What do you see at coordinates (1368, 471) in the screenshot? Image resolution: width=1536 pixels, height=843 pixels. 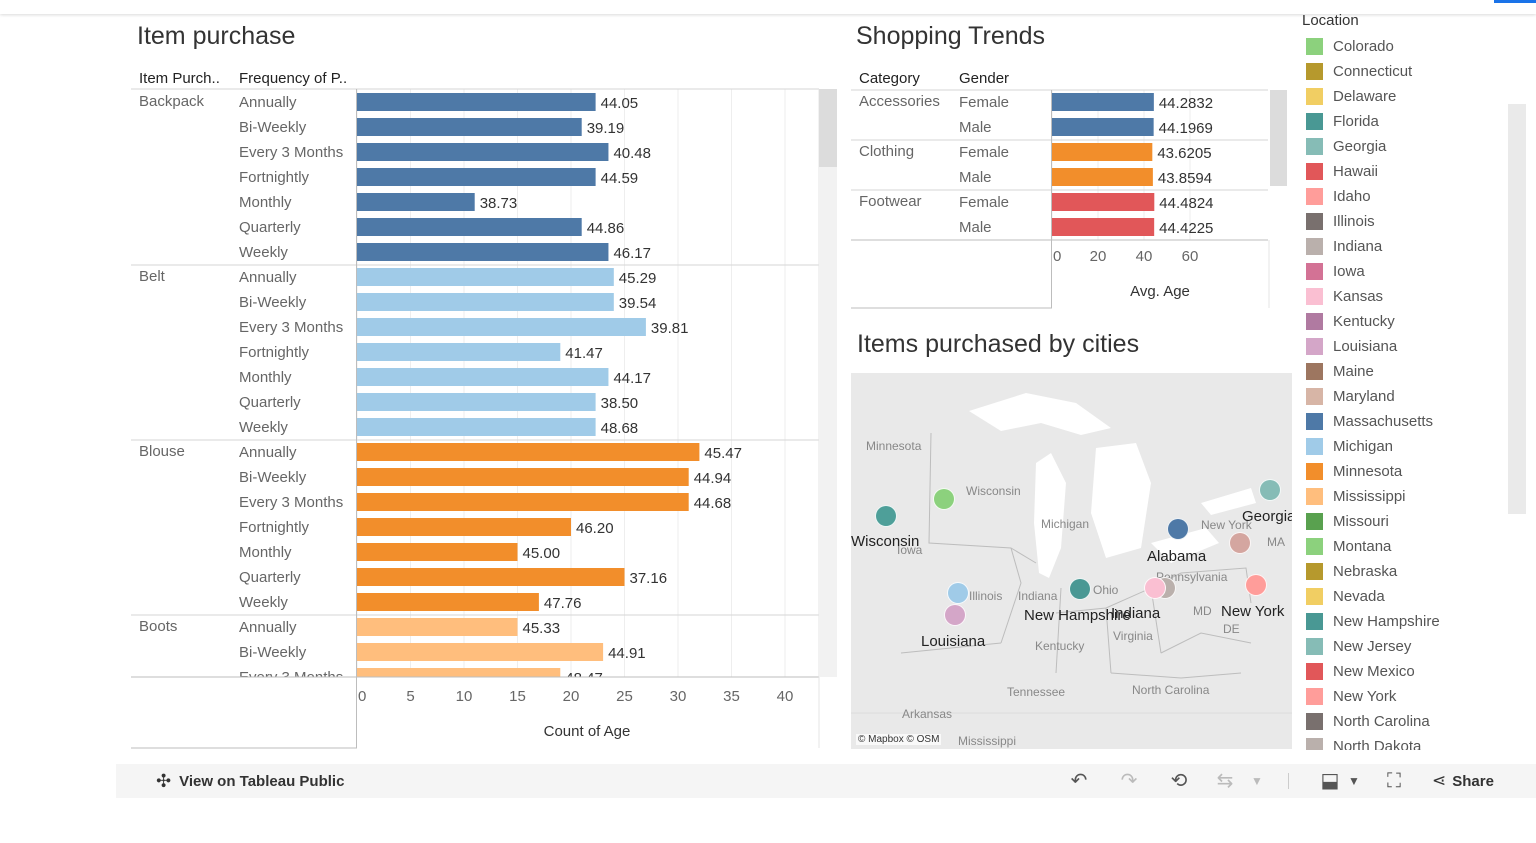 I see `legend-label: Minnesota` at bounding box center [1368, 471].